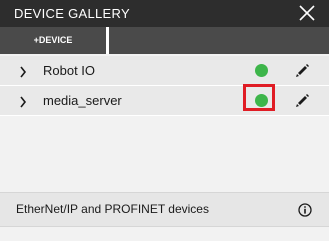 This screenshot has height=241, width=329. Describe the element at coordinates (72, 13) in the screenshot. I see `window-title: DEVICE GALLERY` at that location.